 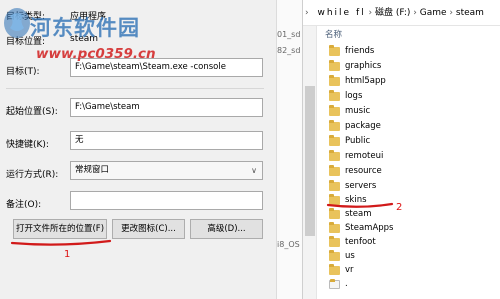 I want to click on open-file-location-button: 打开文件所在的位置(F), so click(x=60, y=229).